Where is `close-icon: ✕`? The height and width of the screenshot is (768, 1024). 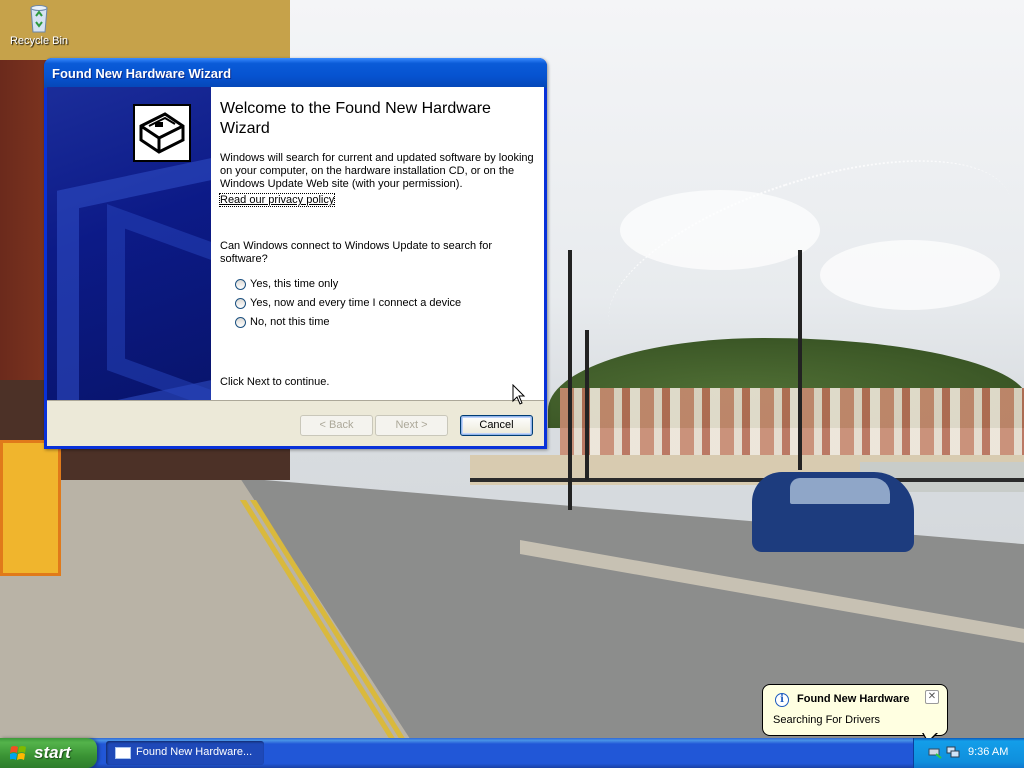
close-icon: ✕ is located at coordinates (932, 697).